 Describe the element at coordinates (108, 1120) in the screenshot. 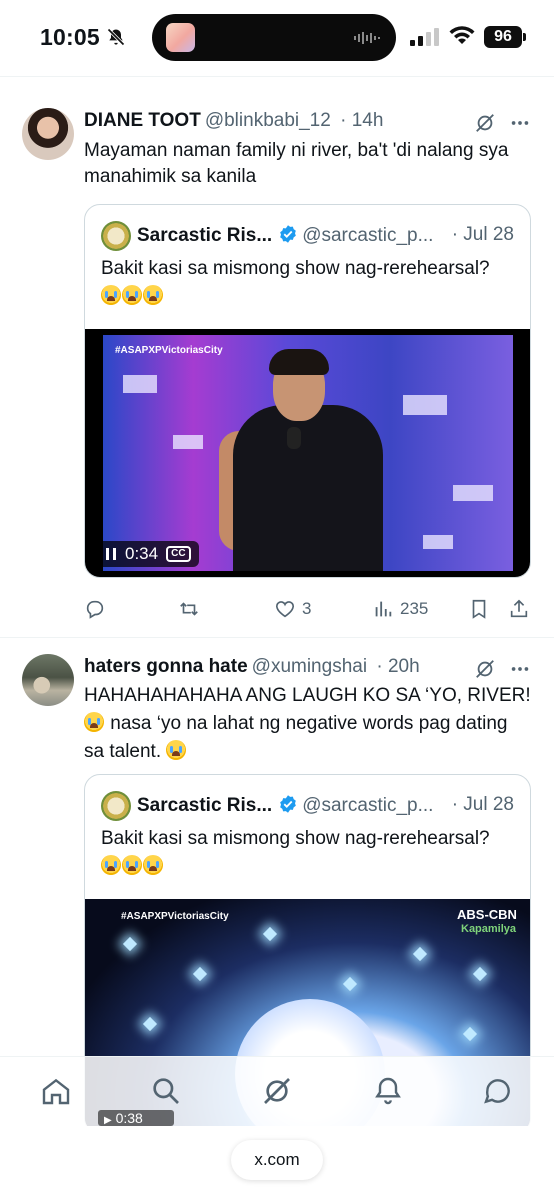

I see `play-icon: ▶` at that location.